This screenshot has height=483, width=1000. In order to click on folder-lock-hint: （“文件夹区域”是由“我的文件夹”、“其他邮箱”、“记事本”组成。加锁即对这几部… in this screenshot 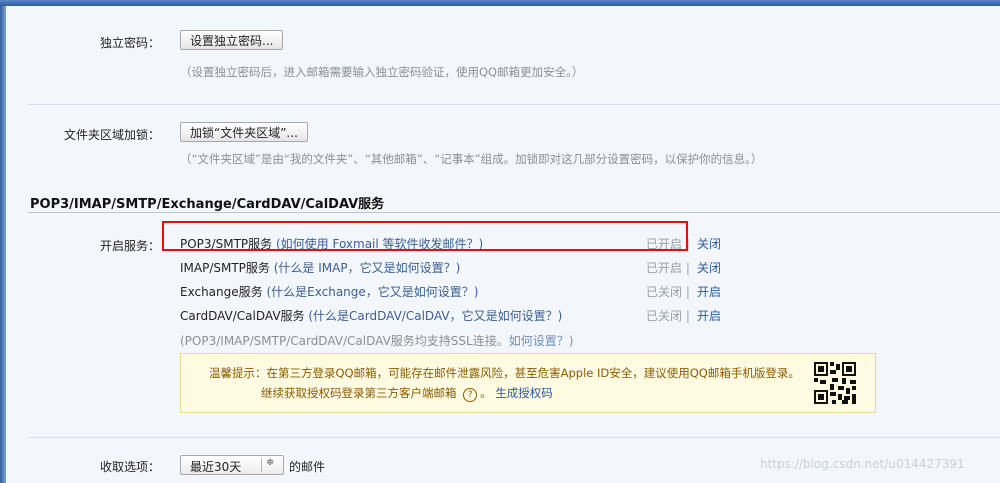, I will do `click(471, 159)`.